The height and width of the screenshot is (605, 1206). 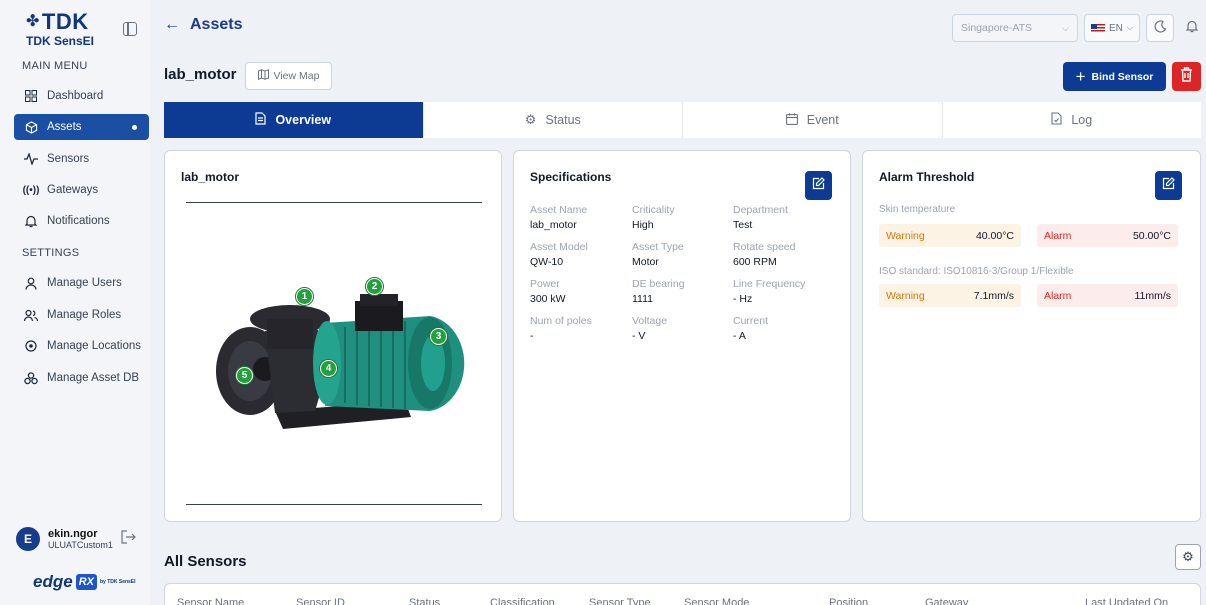 What do you see at coordinates (946, 601) in the screenshot?
I see `column-header: Gateway` at bounding box center [946, 601].